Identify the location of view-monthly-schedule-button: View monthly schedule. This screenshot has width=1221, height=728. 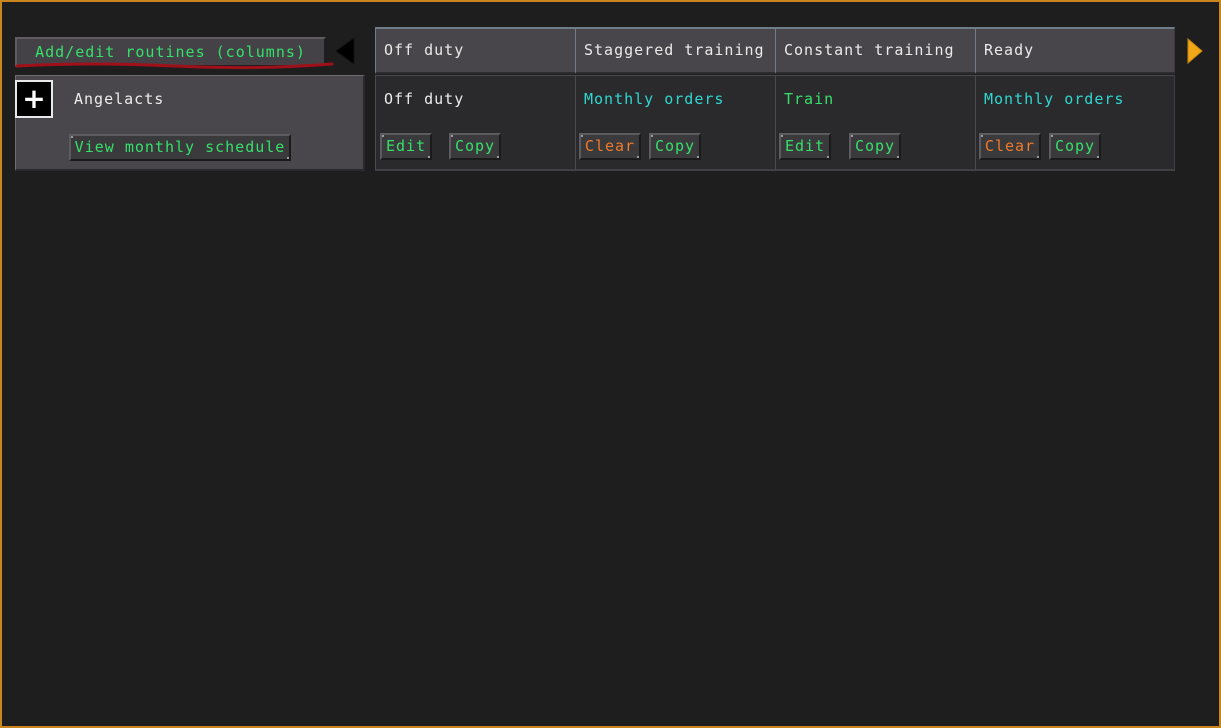
(180, 147).